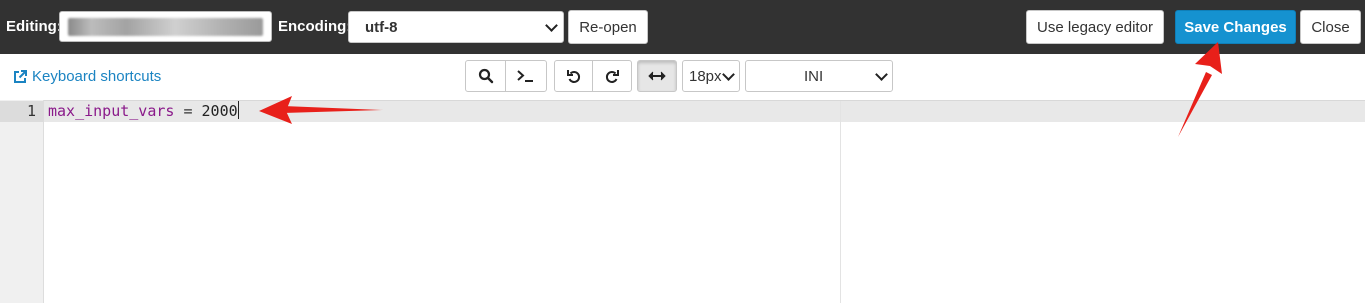  I want to click on reopen-button: Re-open, so click(608, 27).